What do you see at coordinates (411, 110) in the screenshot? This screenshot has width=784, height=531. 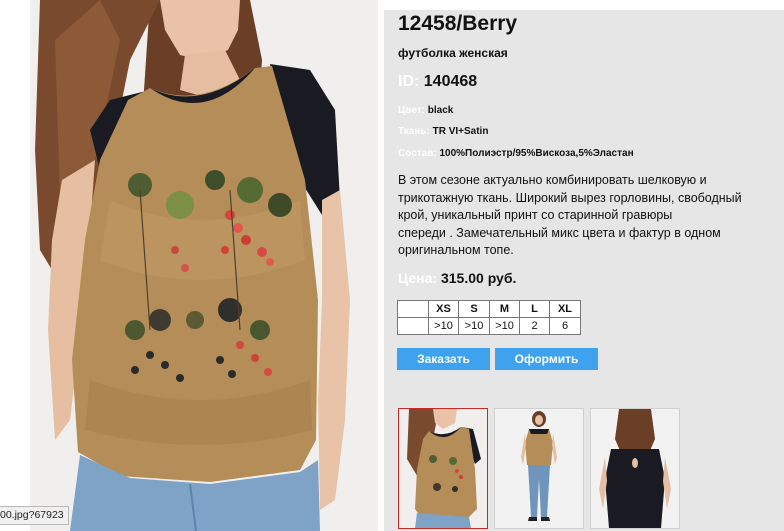 I see `color-label: Цвет:` at bounding box center [411, 110].